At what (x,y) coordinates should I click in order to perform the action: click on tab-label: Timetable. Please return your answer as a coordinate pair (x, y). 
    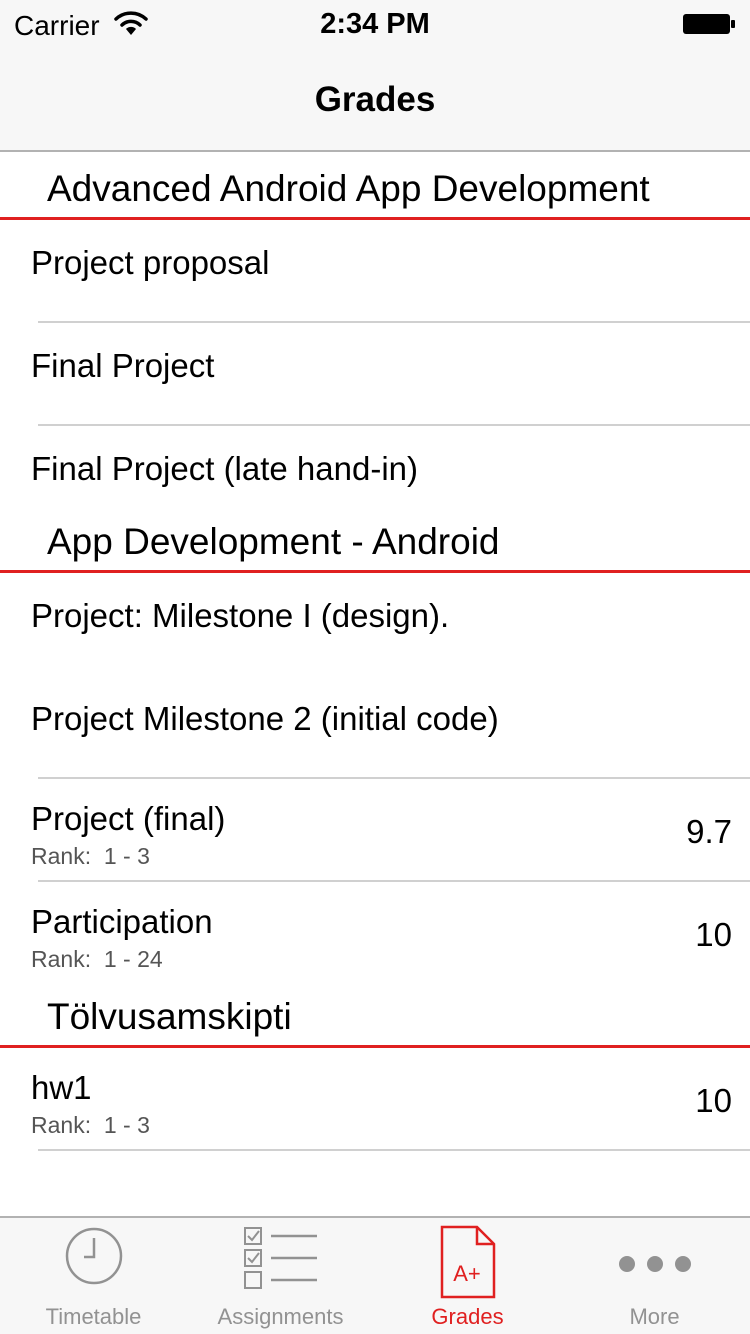
    Looking at the image, I should click on (93, 1316).